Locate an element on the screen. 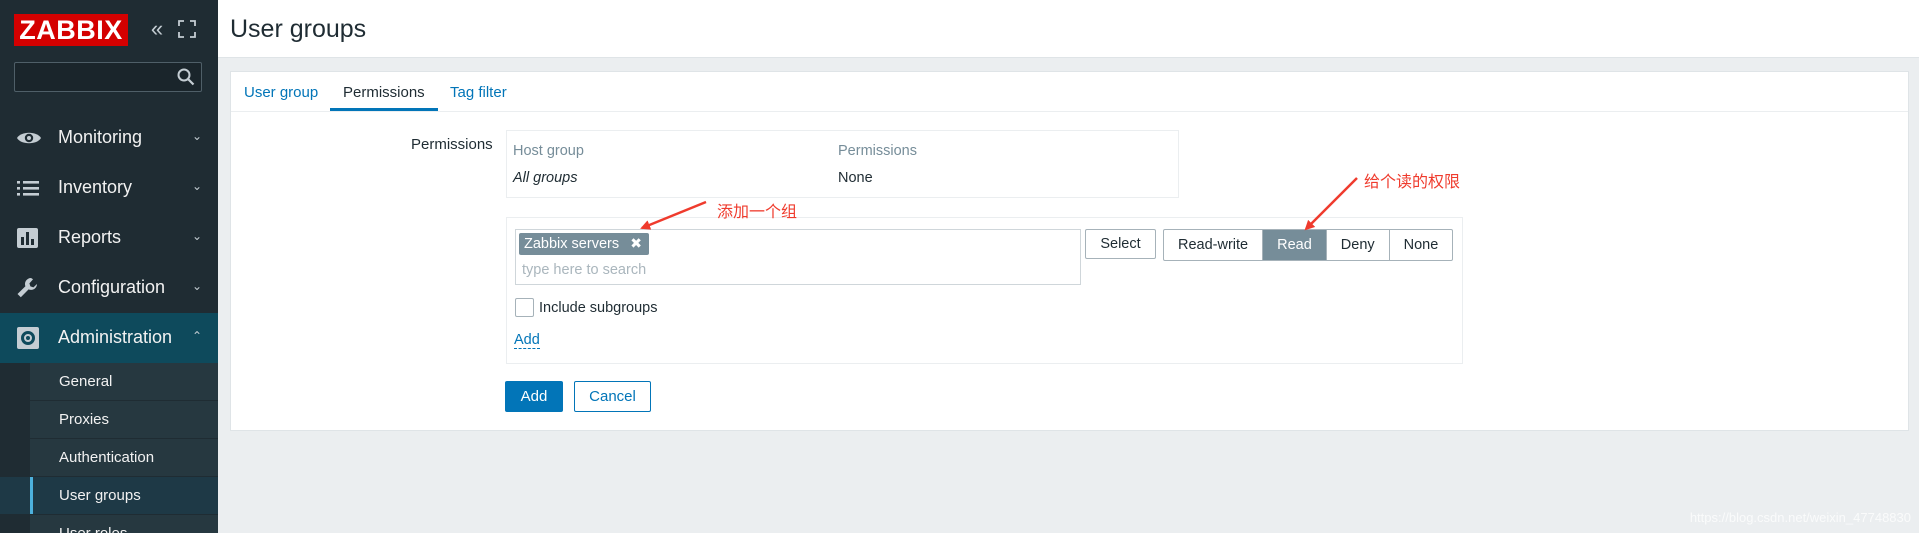 This screenshot has width=1919, height=533. annotation-add-group: 添加一个组 is located at coordinates (757, 211).